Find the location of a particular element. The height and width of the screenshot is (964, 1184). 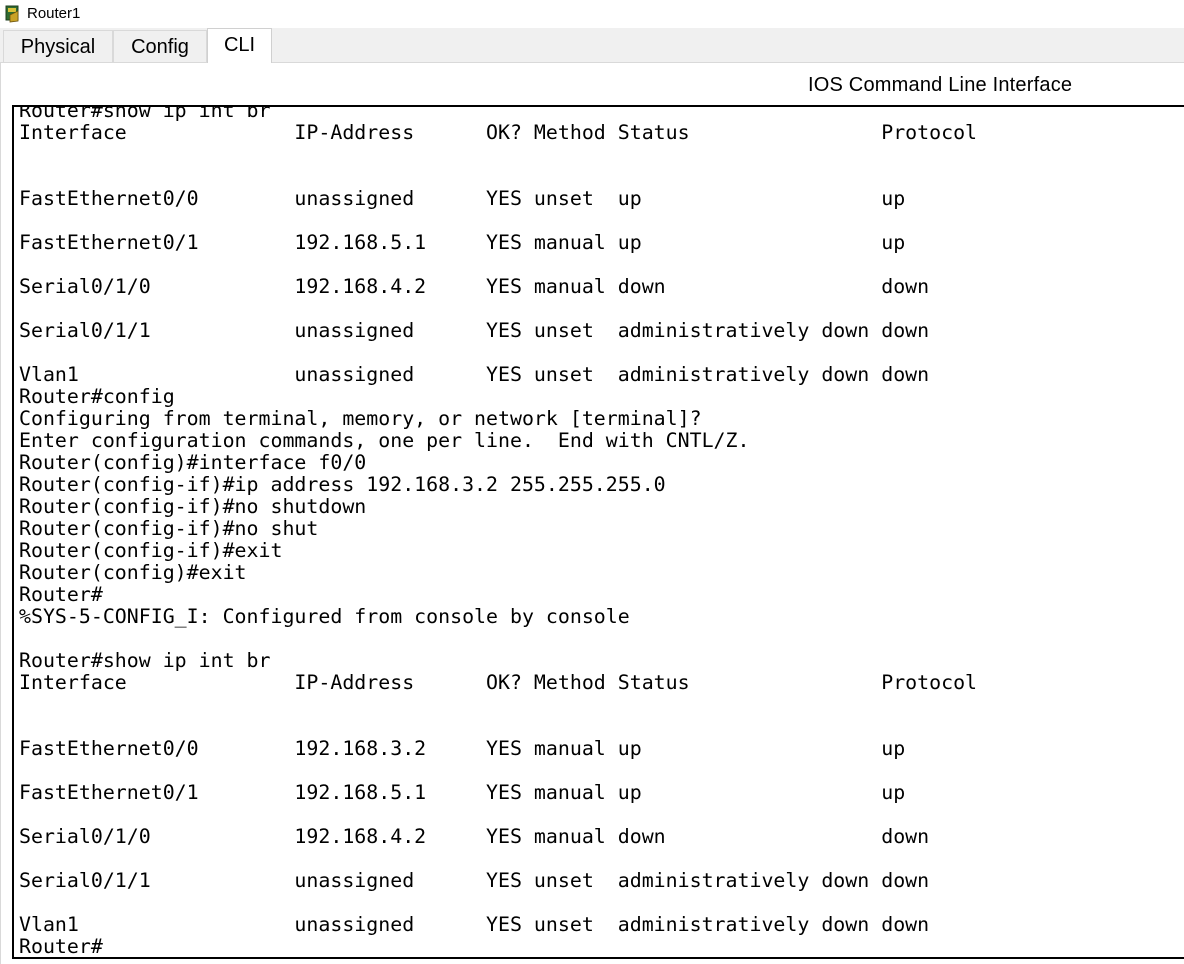

terminal-line: Router(config-if)#no shutdown is located at coordinates (193, 506).